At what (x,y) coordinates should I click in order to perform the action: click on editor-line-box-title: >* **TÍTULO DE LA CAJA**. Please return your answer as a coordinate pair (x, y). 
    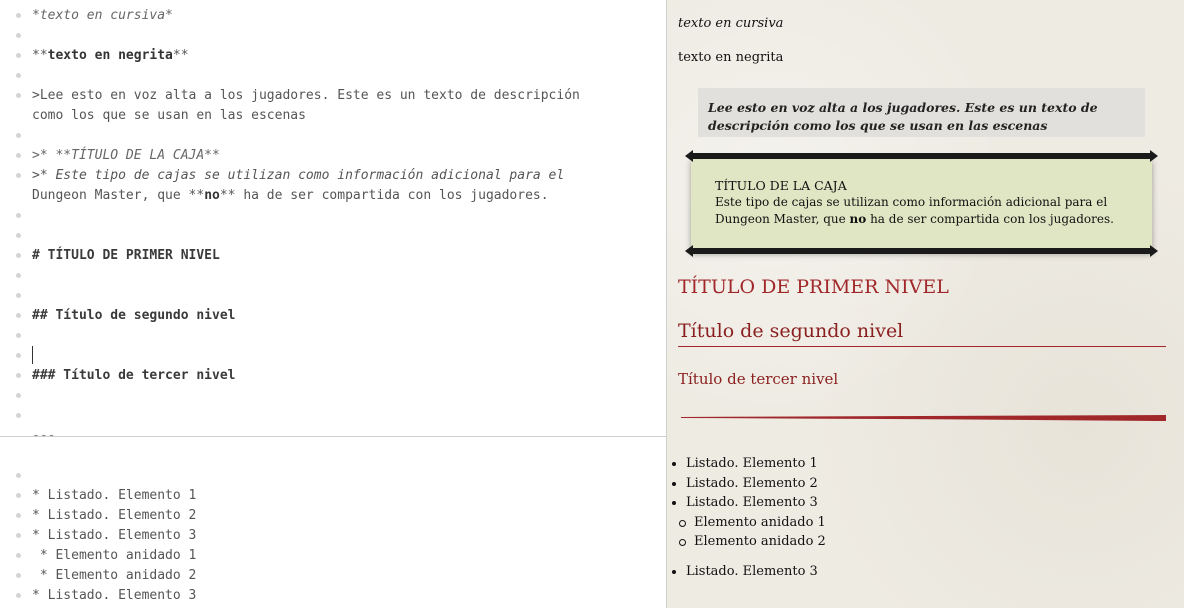
    Looking at the image, I should click on (126, 156).